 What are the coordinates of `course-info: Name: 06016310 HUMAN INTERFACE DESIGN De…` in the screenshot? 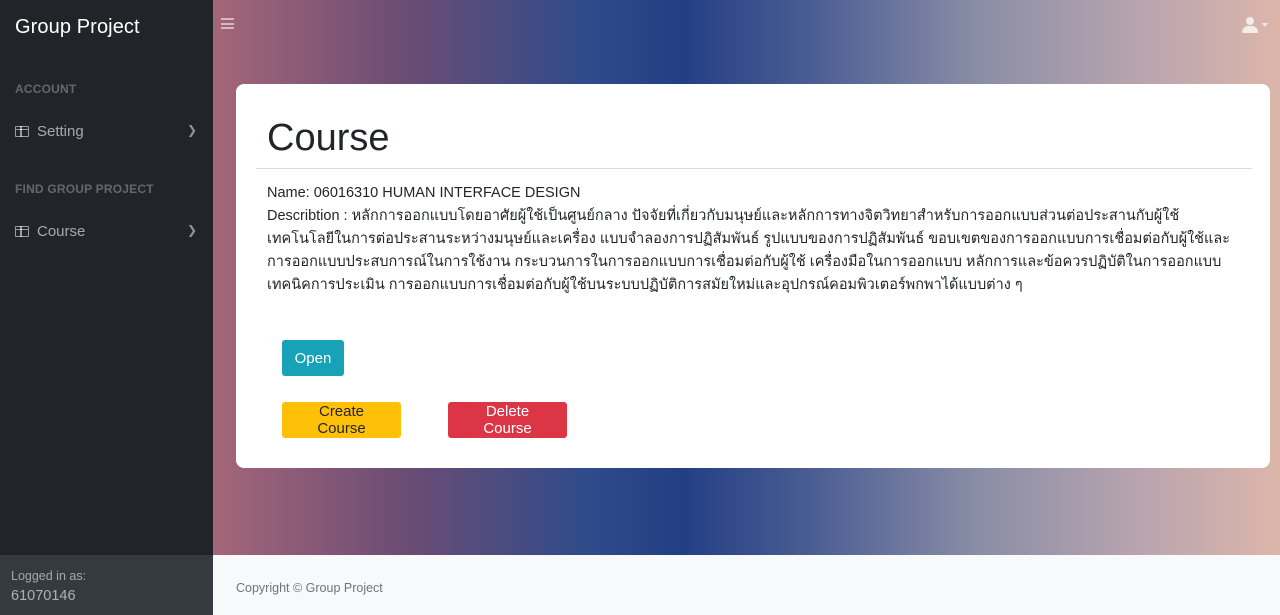 It's located at (754, 239).